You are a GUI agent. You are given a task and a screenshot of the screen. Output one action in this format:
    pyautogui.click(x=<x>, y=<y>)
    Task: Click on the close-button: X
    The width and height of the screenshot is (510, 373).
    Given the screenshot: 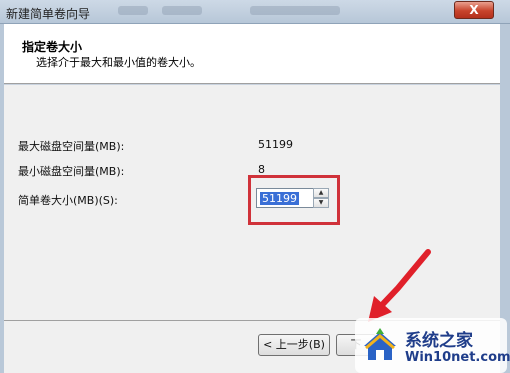 What is the action you would take?
    pyautogui.click(x=474, y=10)
    